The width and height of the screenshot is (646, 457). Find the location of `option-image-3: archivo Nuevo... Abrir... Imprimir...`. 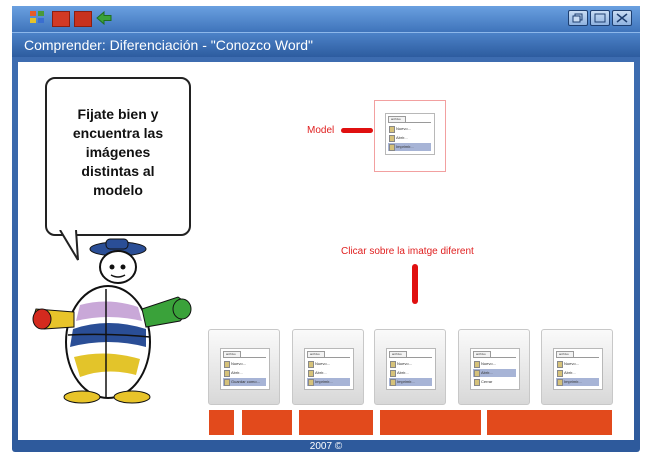

option-image-3: archivo Nuevo... Abrir... Imprimir... is located at coordinates (410, 367).